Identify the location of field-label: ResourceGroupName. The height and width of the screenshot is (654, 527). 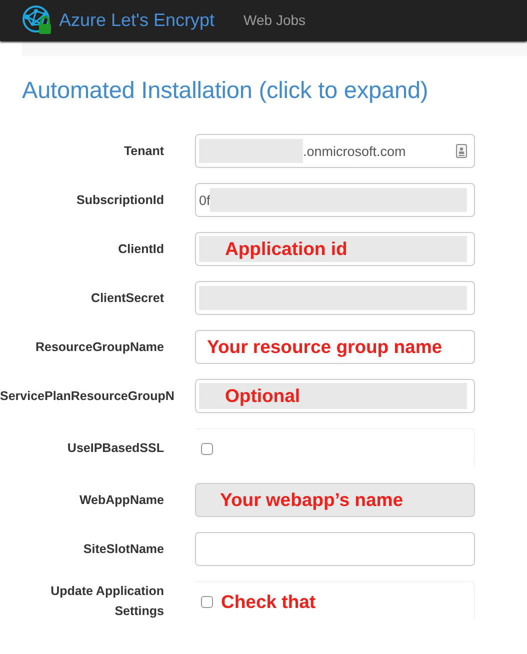
(99, 347).